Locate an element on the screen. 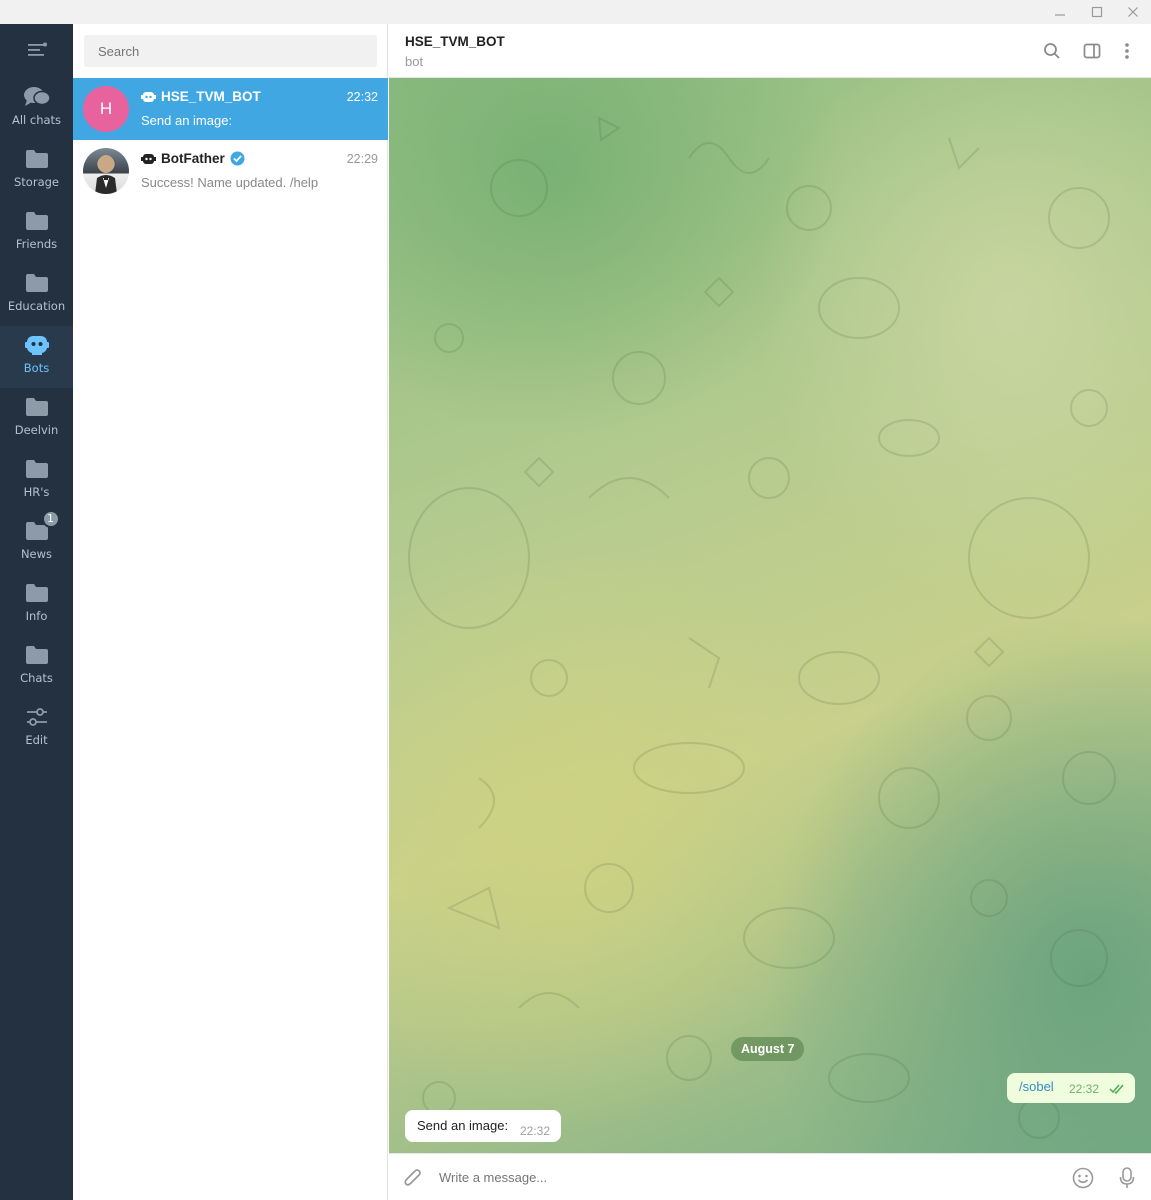 The image size is (1151, 1200). chat-time: 22:32 is located at coordinates (362, 97).